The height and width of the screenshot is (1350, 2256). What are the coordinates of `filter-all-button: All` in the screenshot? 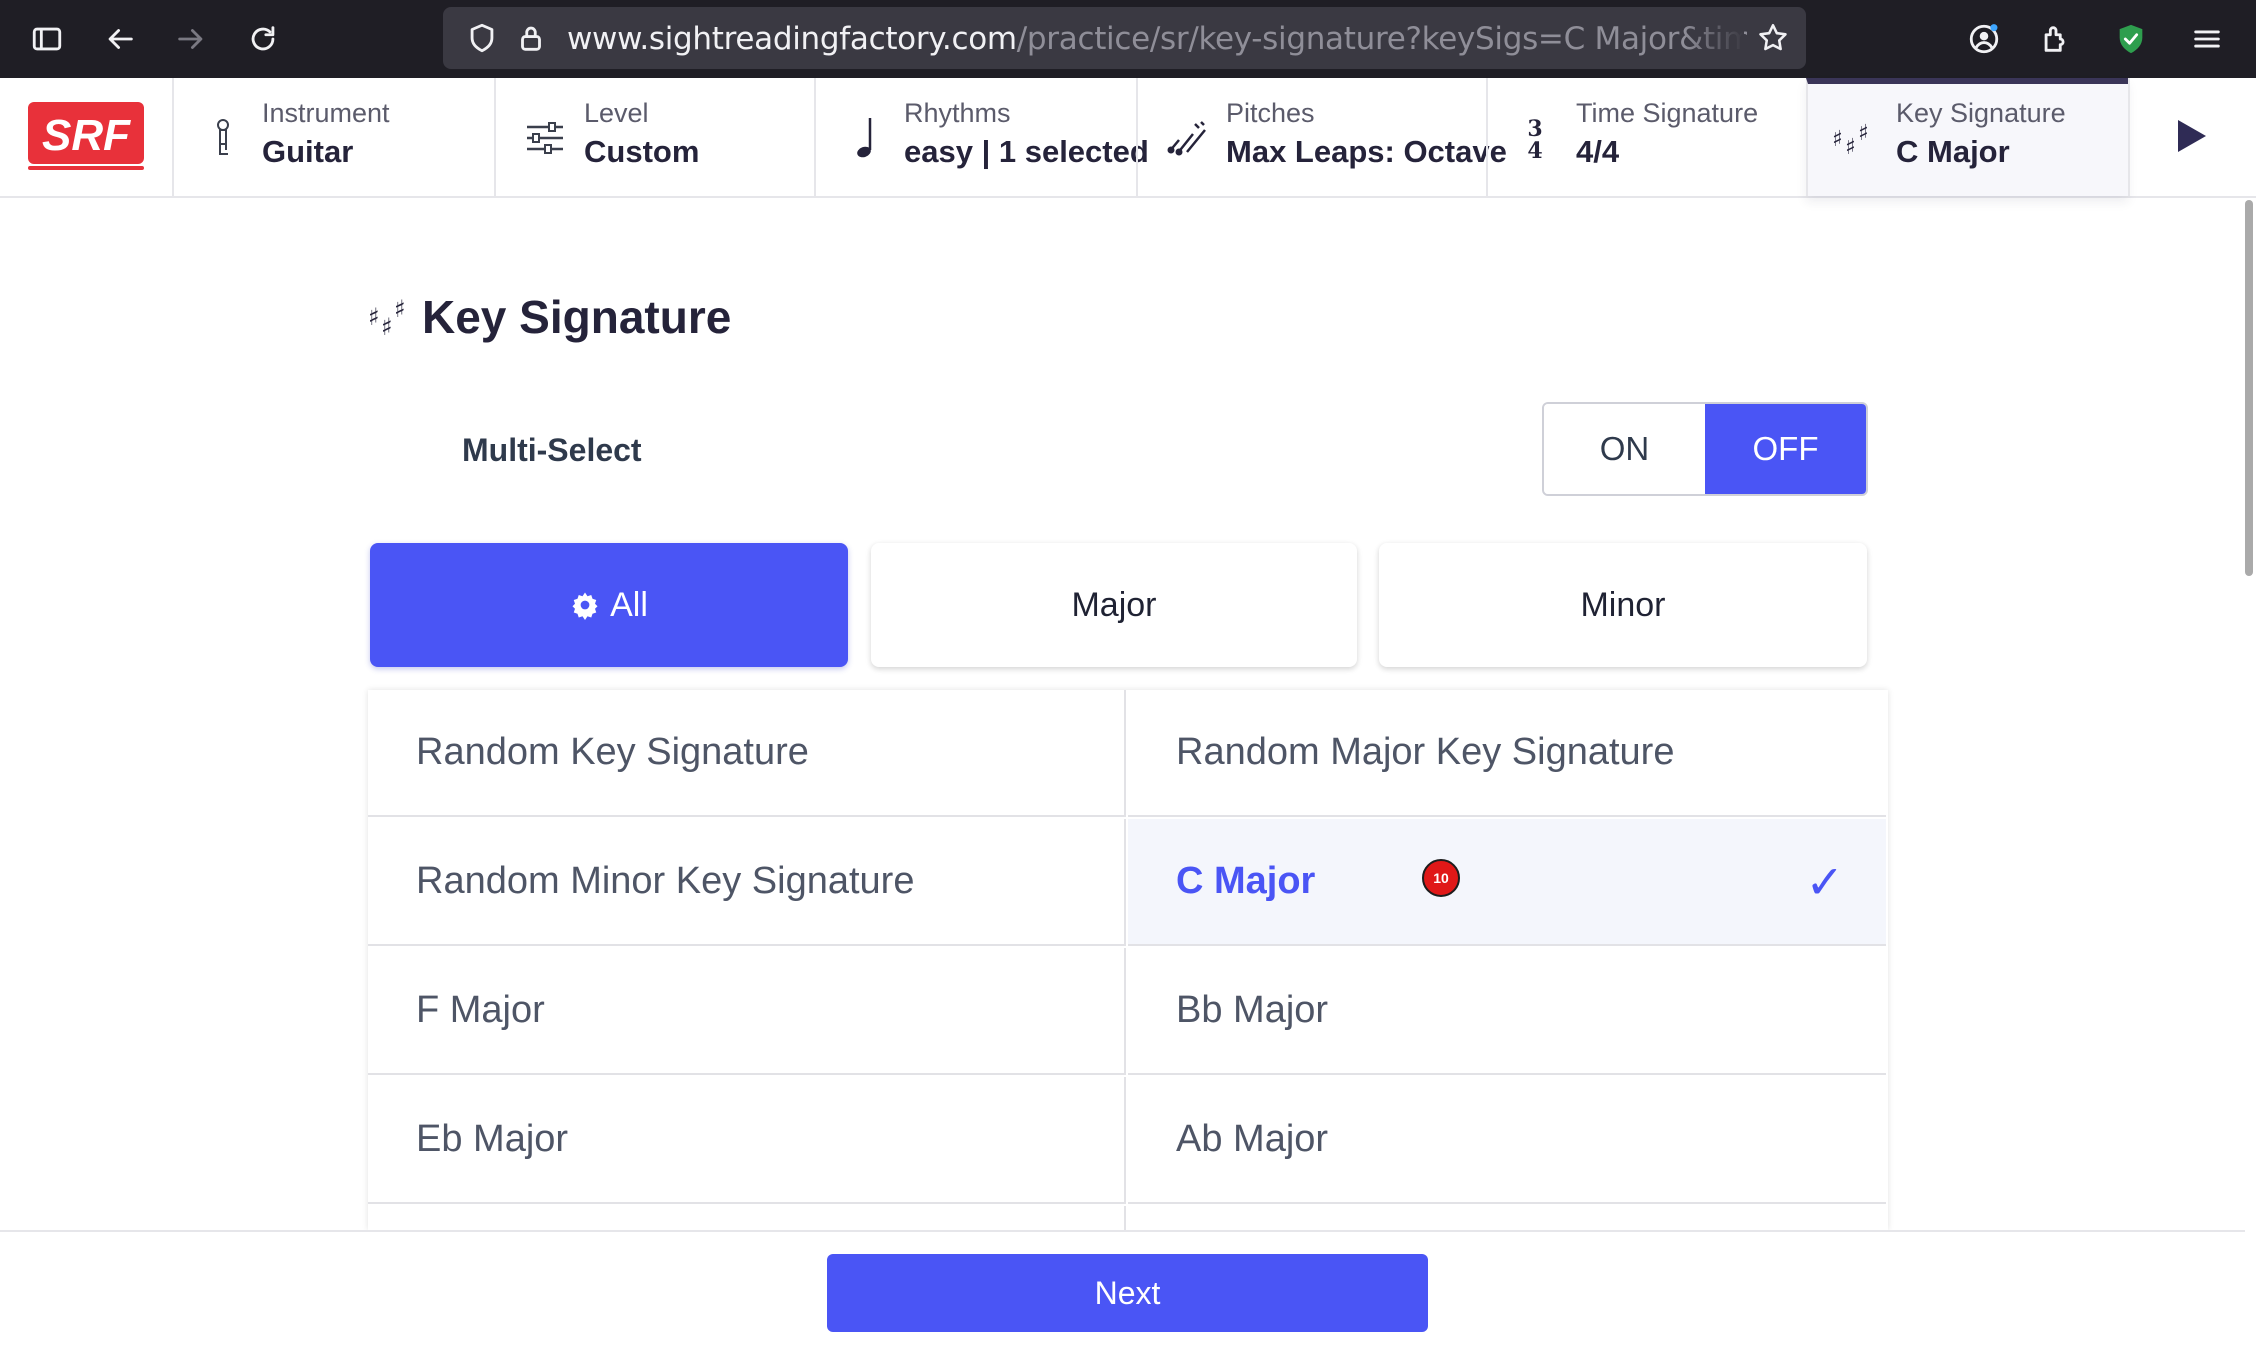 It's located at (609, 605).